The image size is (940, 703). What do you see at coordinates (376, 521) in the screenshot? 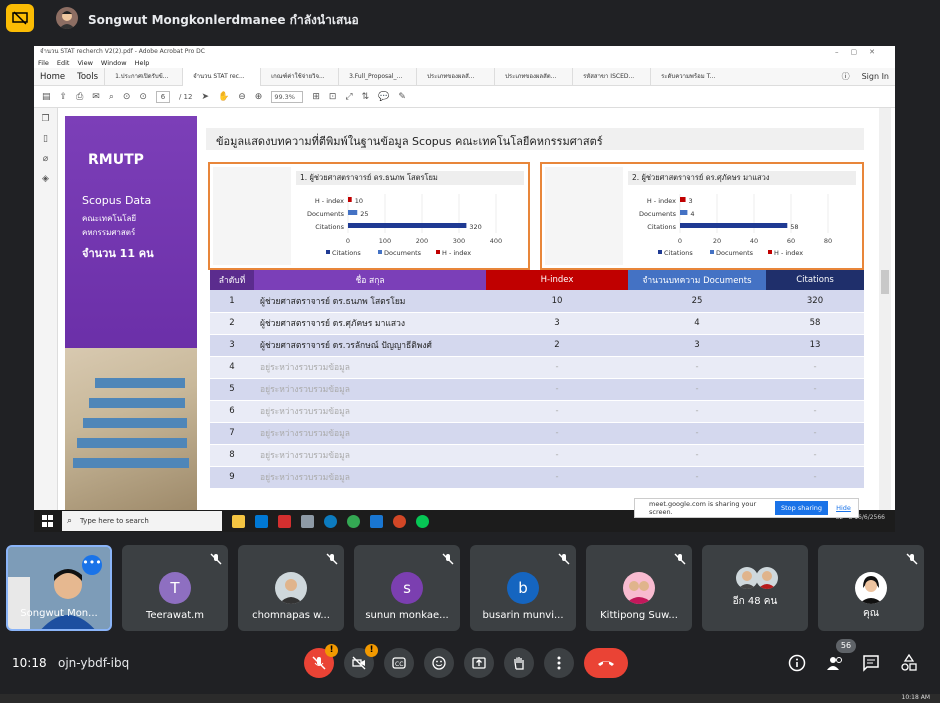
I see `mail-icon` at bounding box center [376, 521].